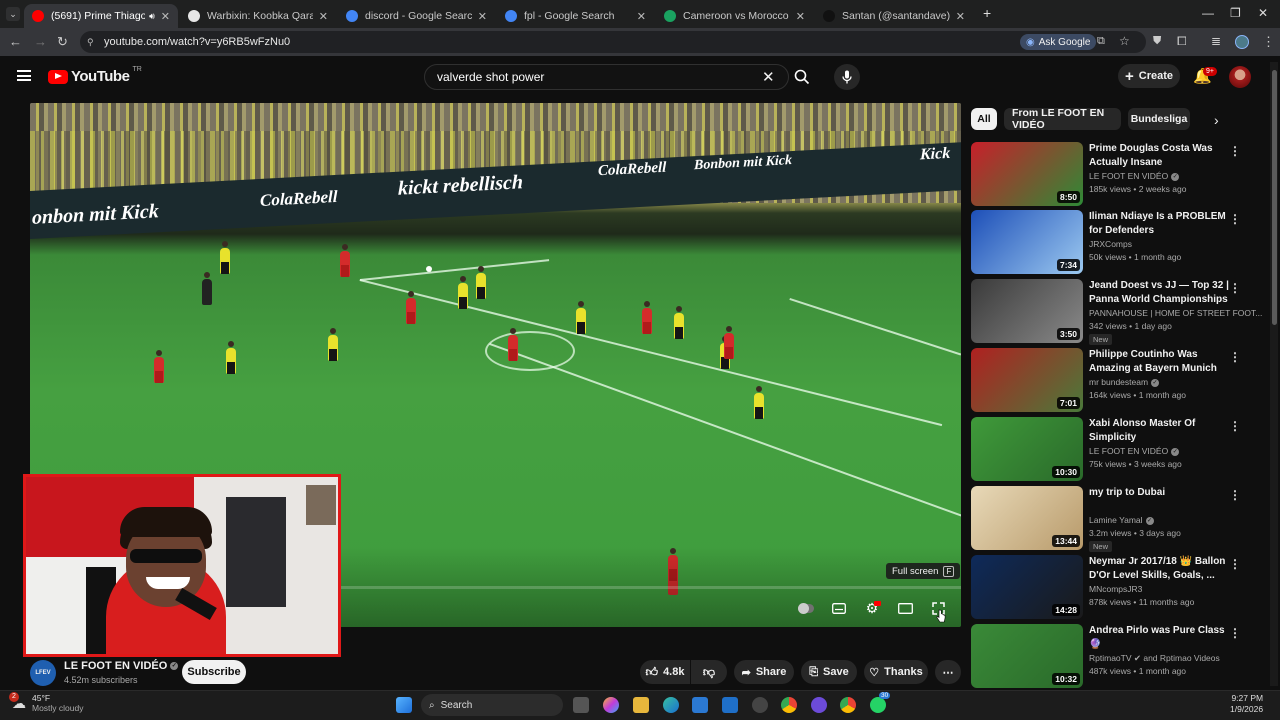 The height and width of the screenshot is (720, 1280). I want to click on maximize-icon: ❐, so click(1235, 13).